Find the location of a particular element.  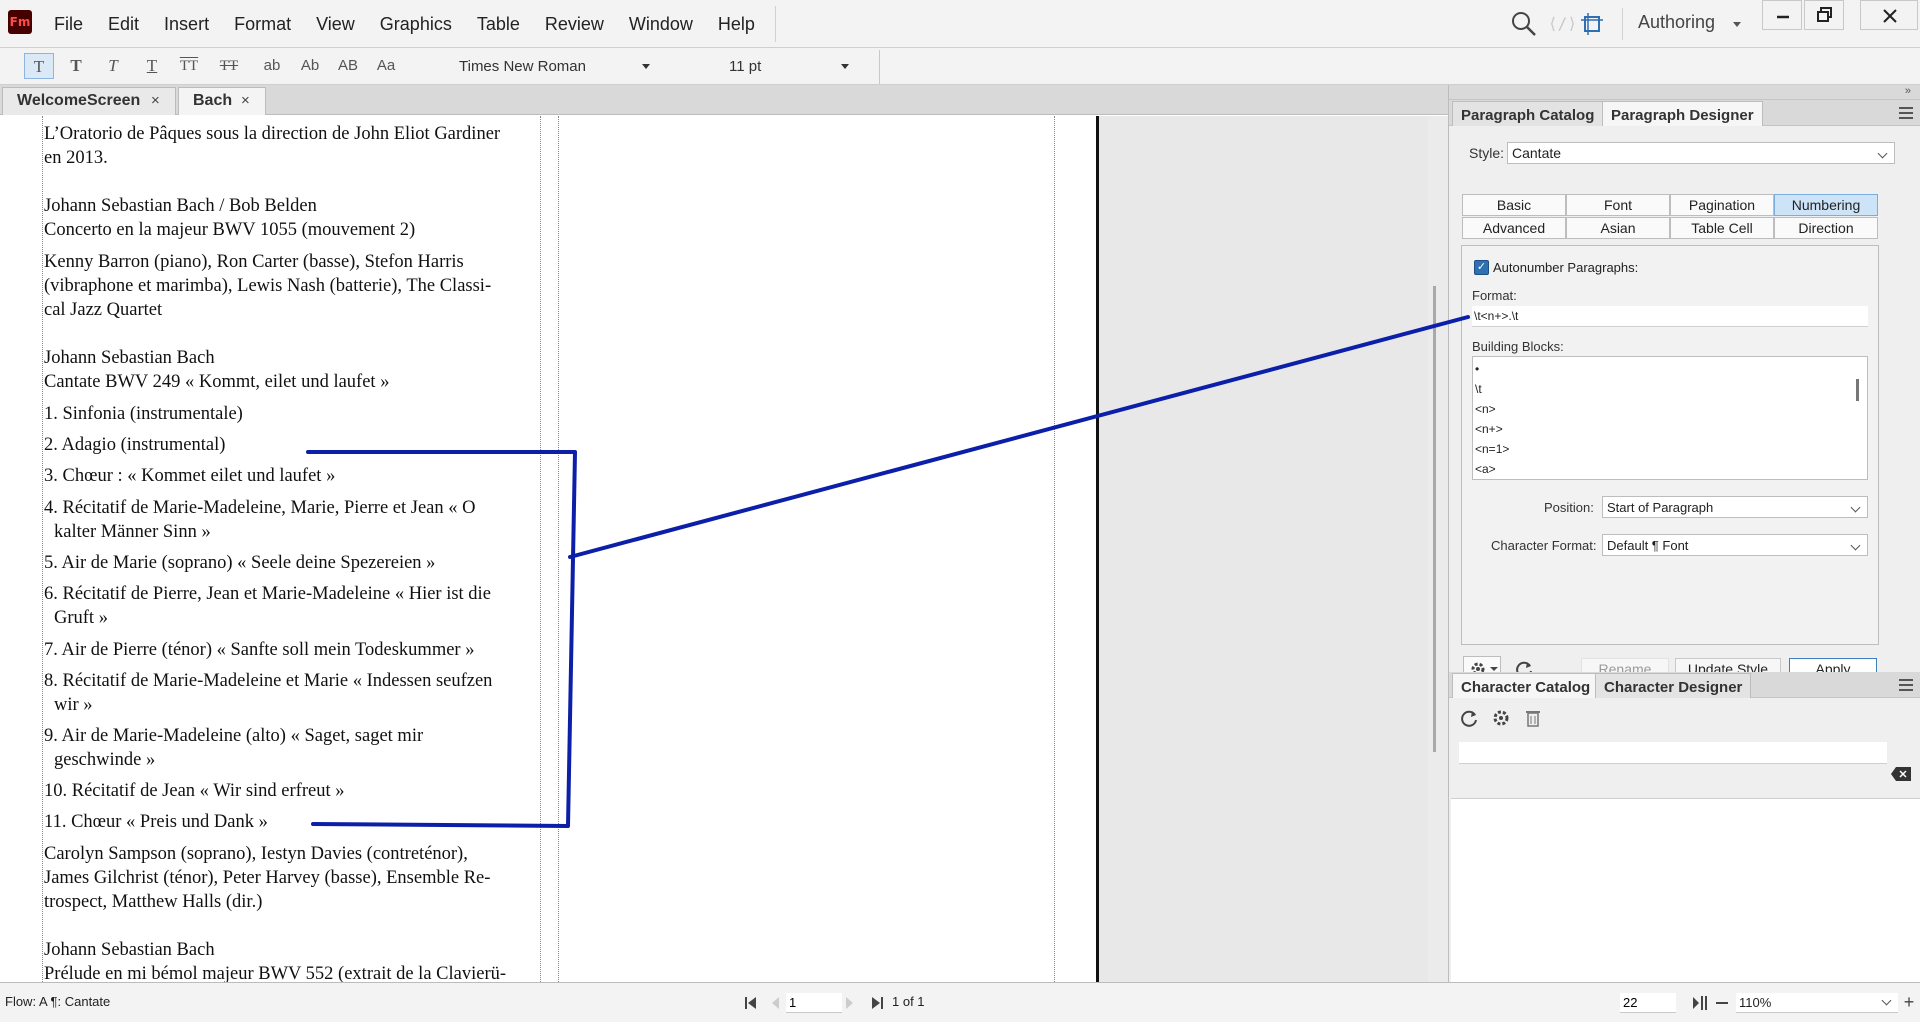

list-item: <n=1> is located at coordinates (1670, 449).